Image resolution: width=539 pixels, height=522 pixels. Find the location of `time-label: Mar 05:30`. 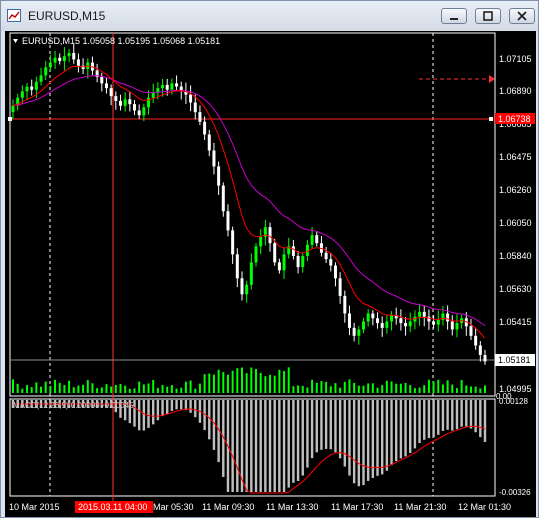

time-label: Mar 05:30 is located at coordinates (173, 507).